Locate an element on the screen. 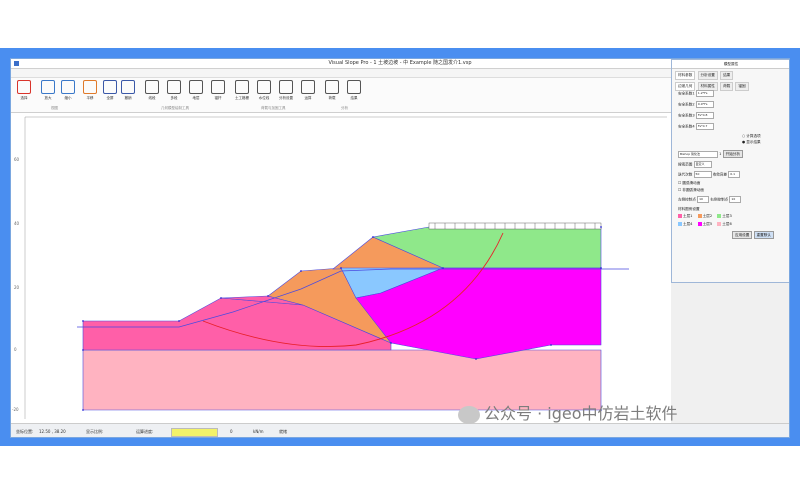 Image resolution: width=800 pixels, height=500 pixels. coord-label: 坐标位置: is located at coordinates (25, 431).